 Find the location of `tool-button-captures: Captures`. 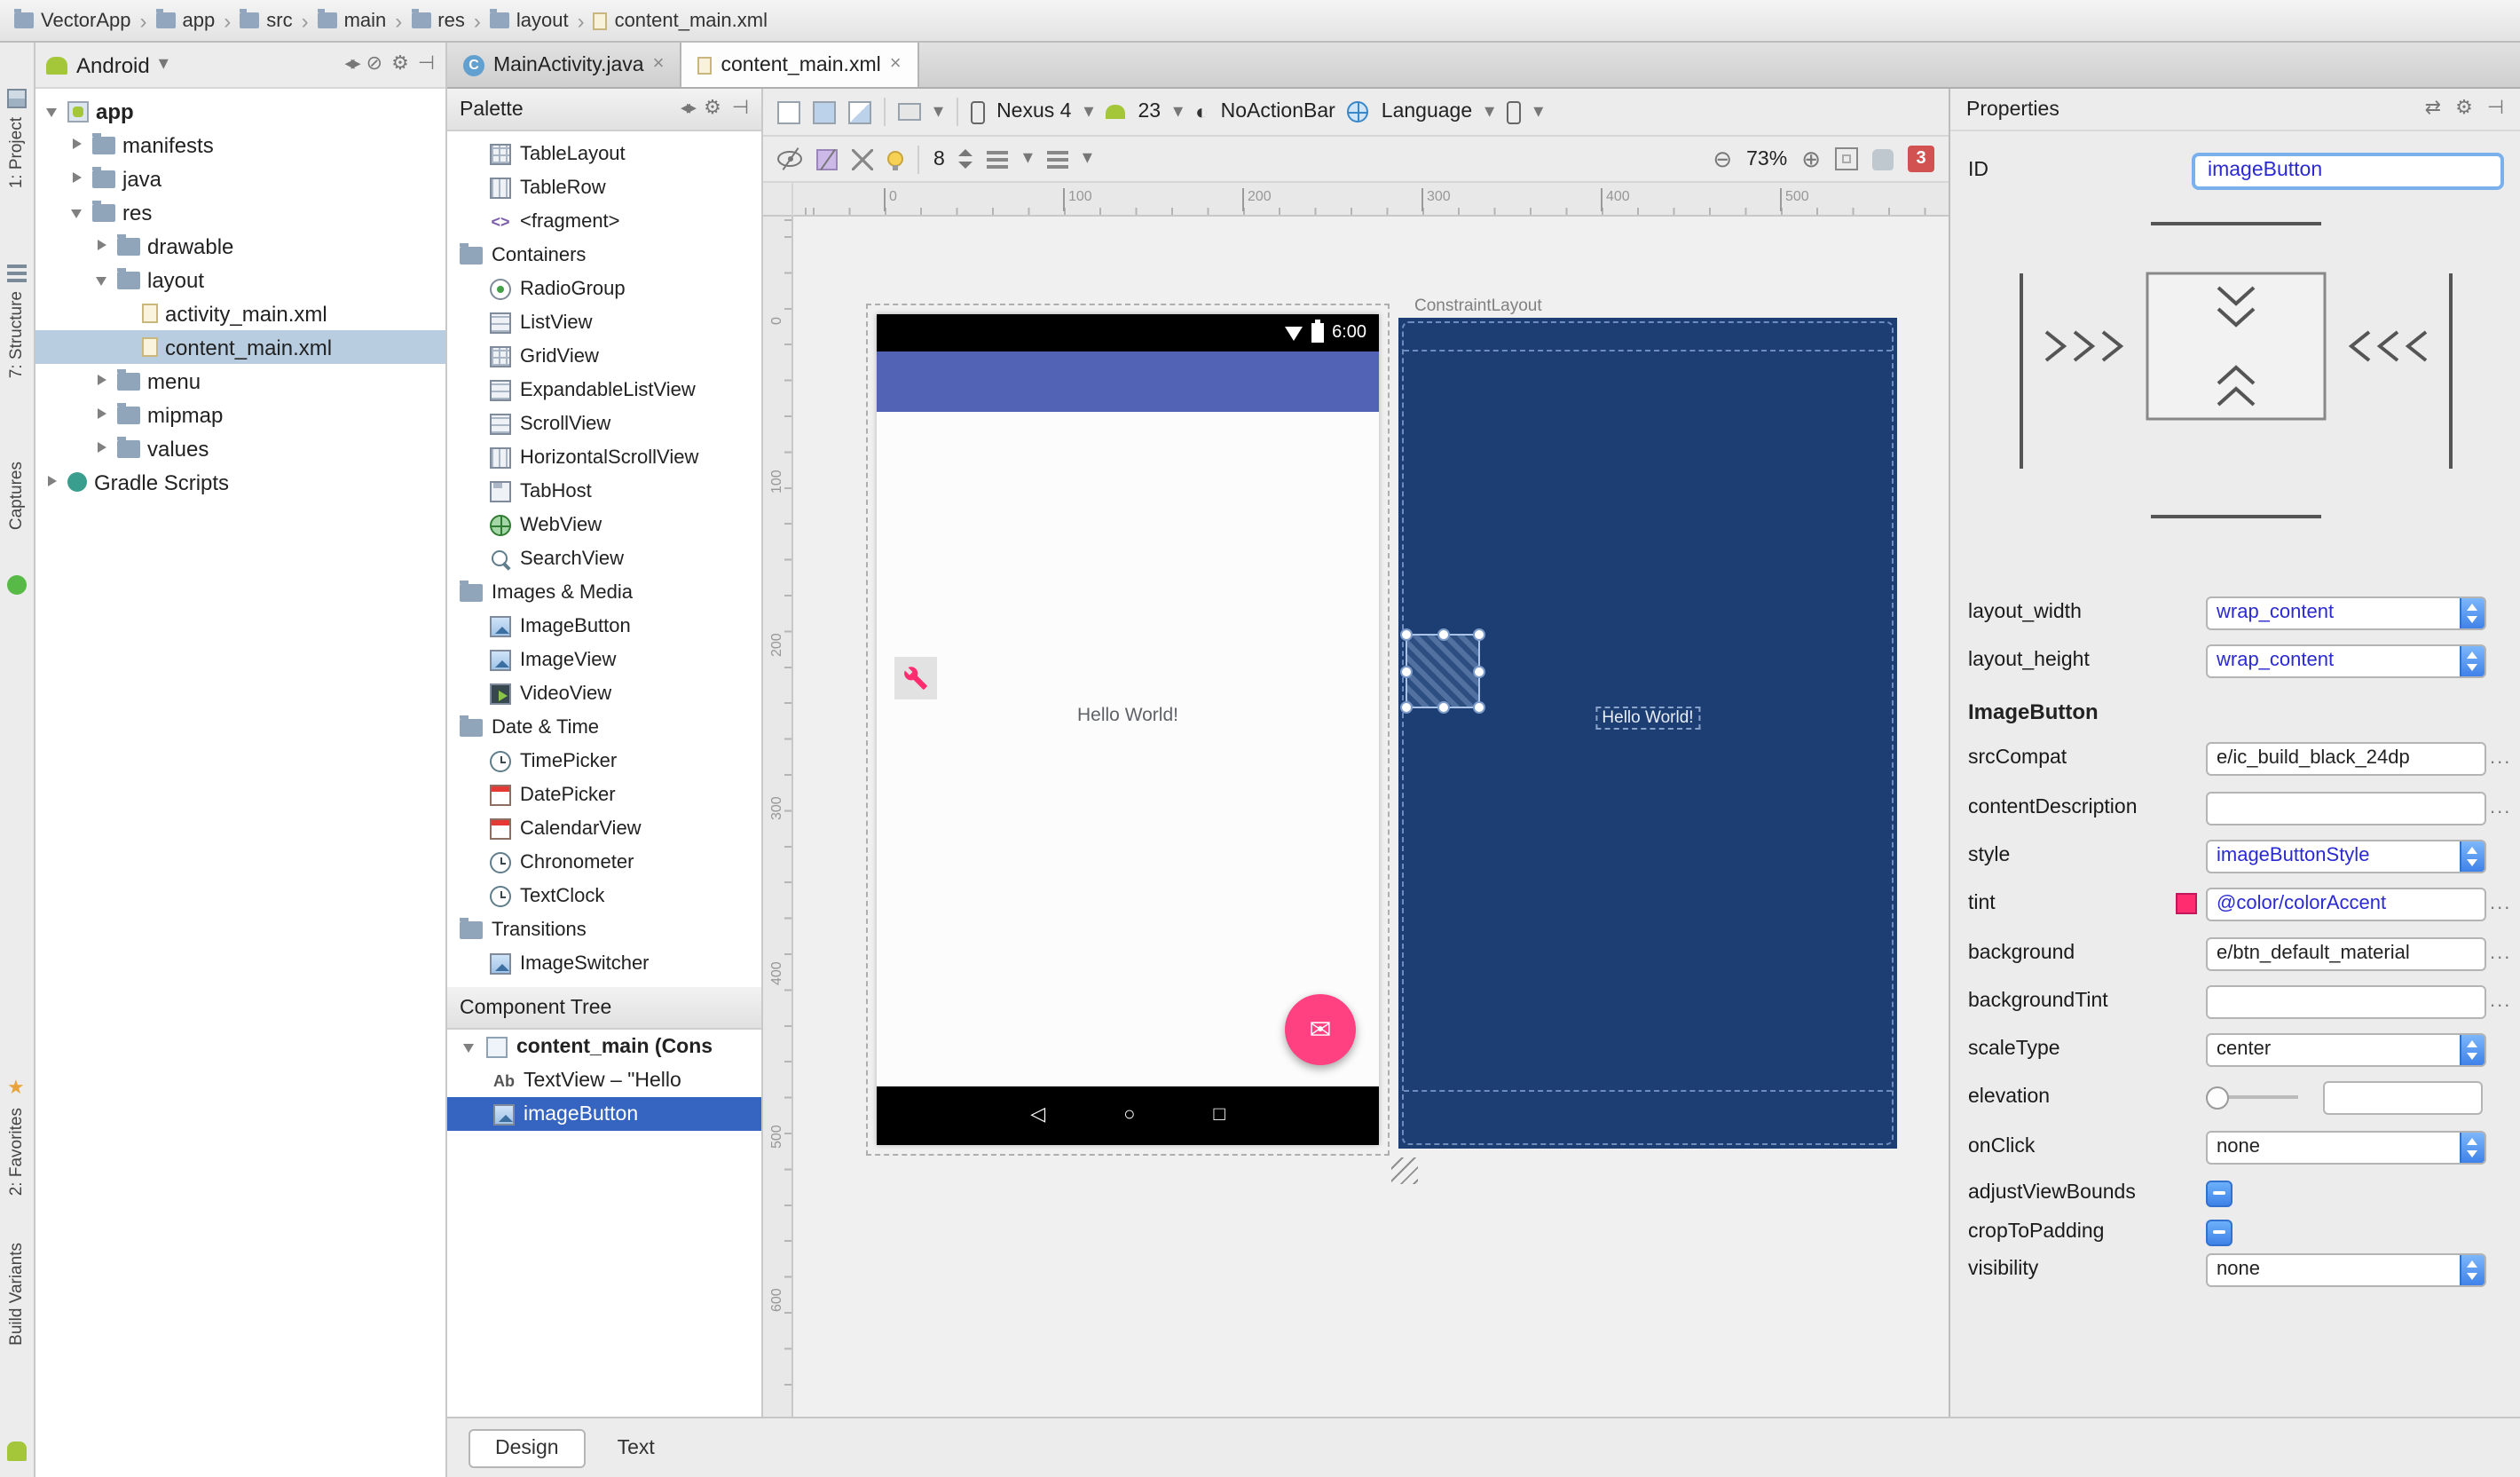

tool-button-captures: Captures is located at coordinates (17, 496).